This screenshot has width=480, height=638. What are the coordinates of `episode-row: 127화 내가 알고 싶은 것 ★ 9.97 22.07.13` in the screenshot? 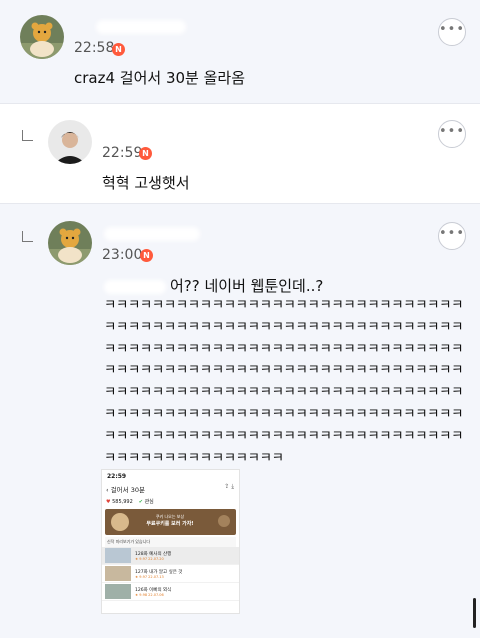 It's located at (170, 574).